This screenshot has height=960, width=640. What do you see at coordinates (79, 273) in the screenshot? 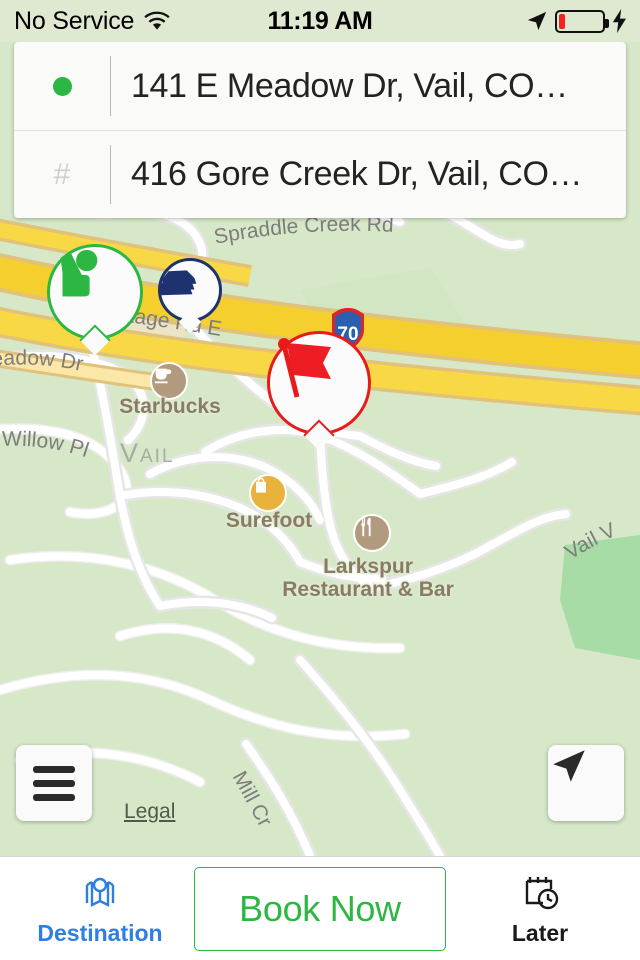
I see `hailing-person-icon` at bounding box center [79, 273].